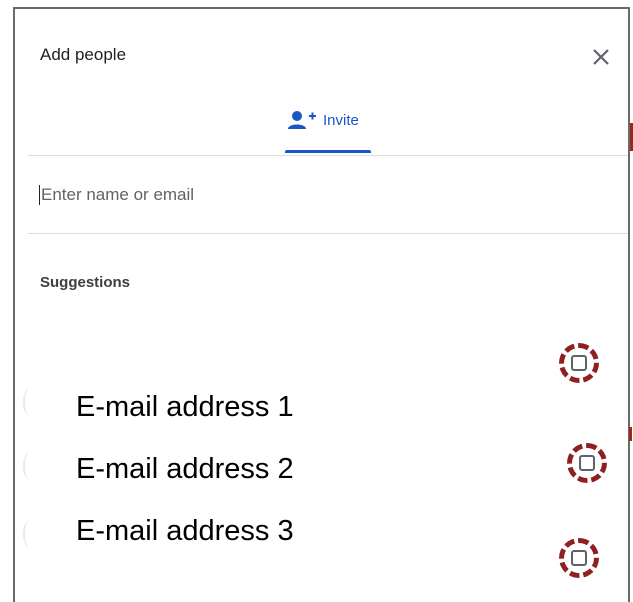 The image size is (633, 602). Describe the element at coordinates (185, 531) in the screenshot. I see `suggestion-email-3: E-mail address 3` at that location.